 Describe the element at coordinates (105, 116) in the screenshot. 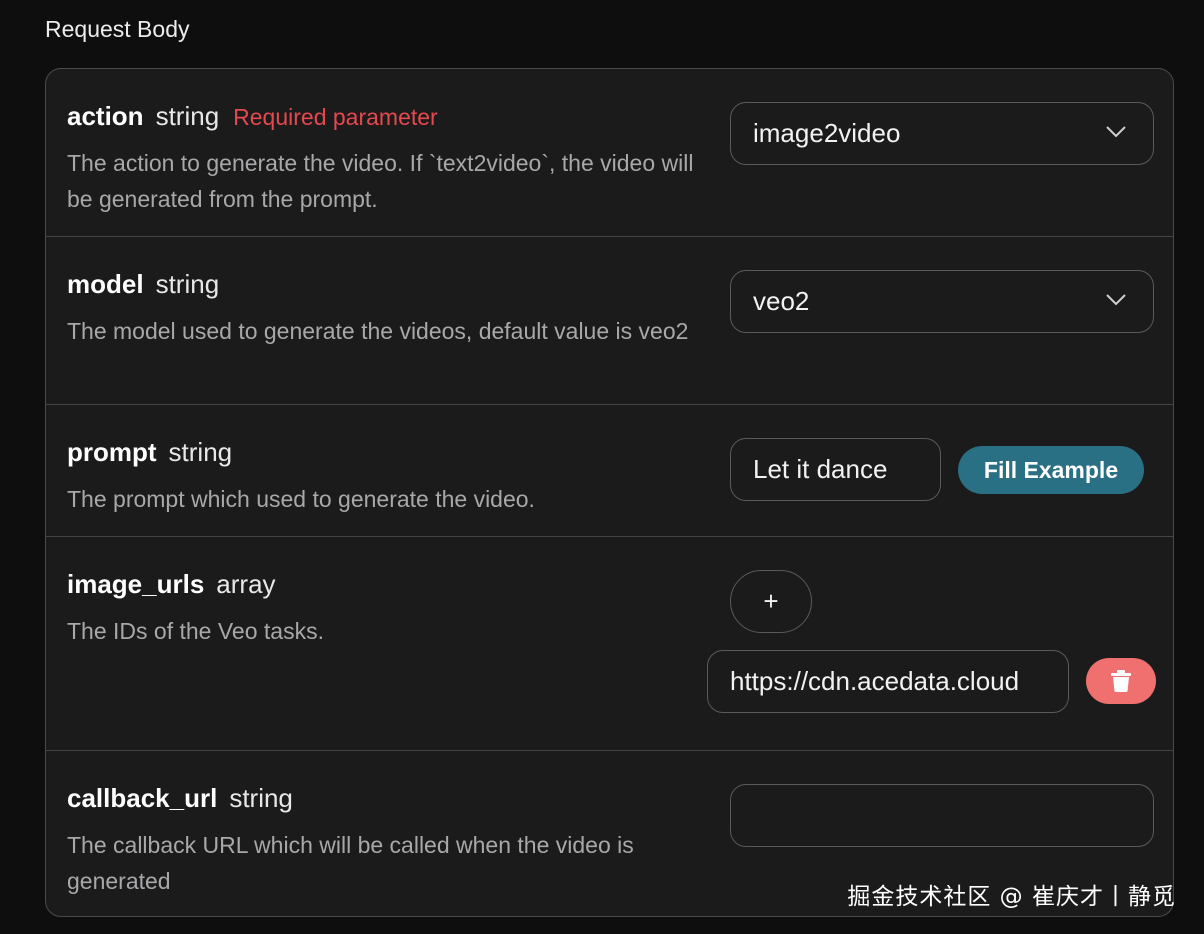

I see `param-name: action` at that location.